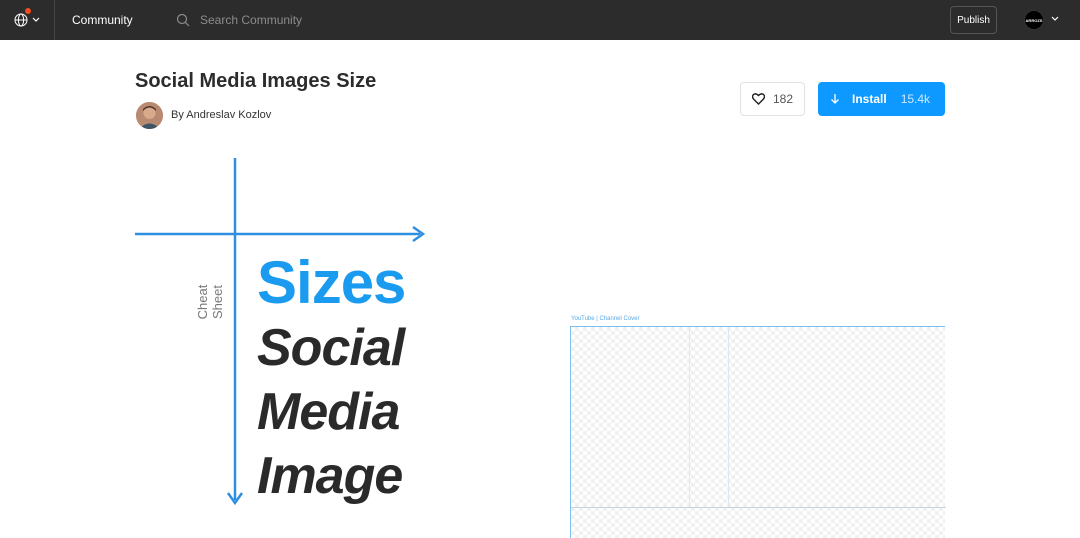 The image size is (1080, 538). What do you see at coordinates (869, 99) in the screenshot?
I see `install-label: Install` at bounding box center [869, 99].